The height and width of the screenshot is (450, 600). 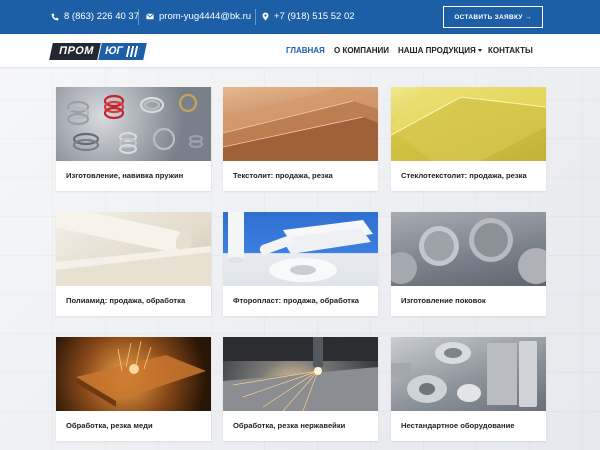 I want to click on nav-home: ГЛАВНАЯ, so click(x=305, y=50).